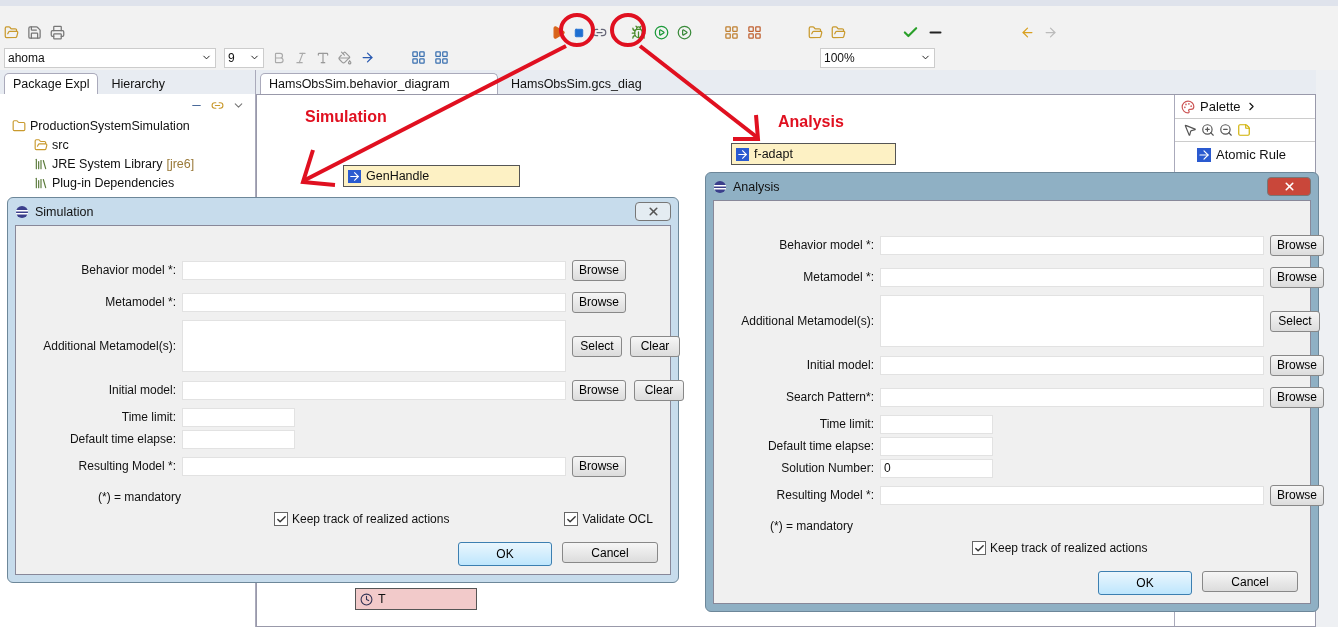 Image resolution: width=1338 pixels, height=627 pixels. What do you see at coordinates (617, 519) in the screenshot?
I see `checkbox-label: Validate OCL` at bounding box center [617, 519].